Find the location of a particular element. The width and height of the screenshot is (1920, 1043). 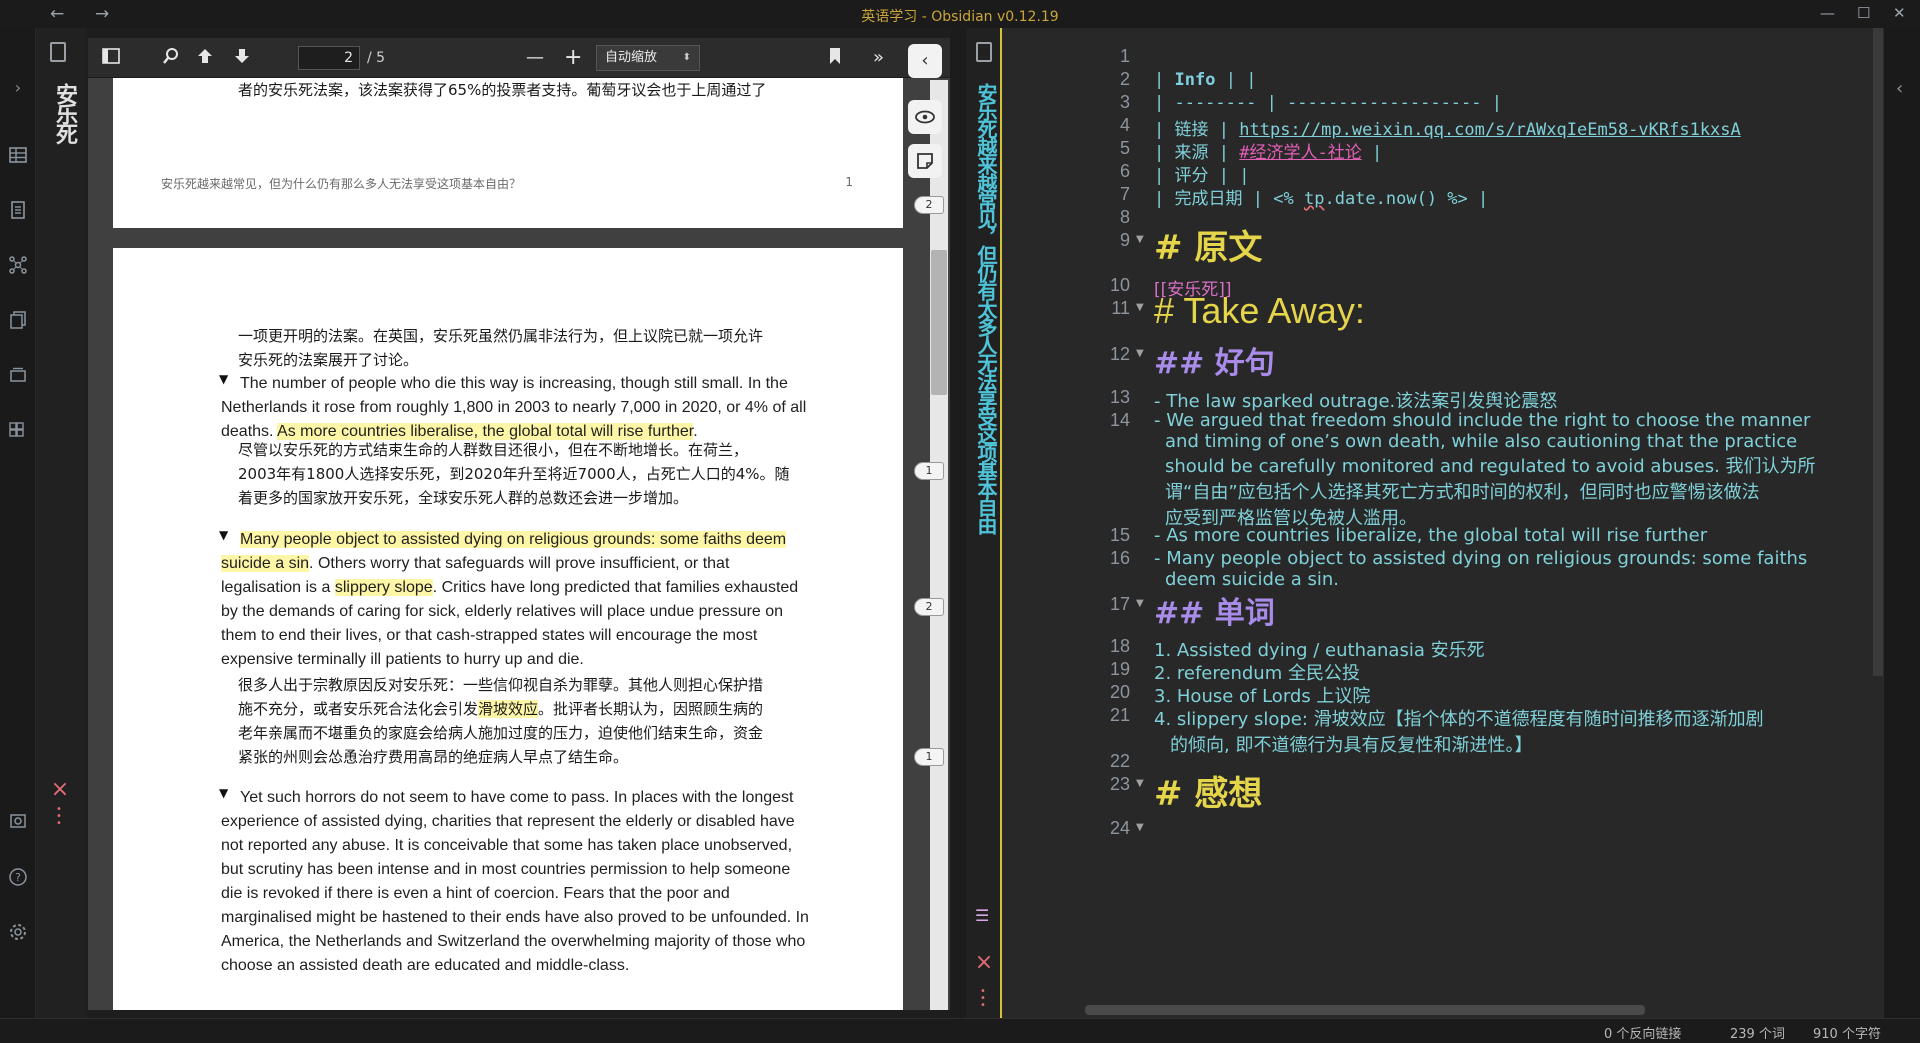

editor-line: 17 ▼ ## 单词 is located at coordinates (1437, 612).